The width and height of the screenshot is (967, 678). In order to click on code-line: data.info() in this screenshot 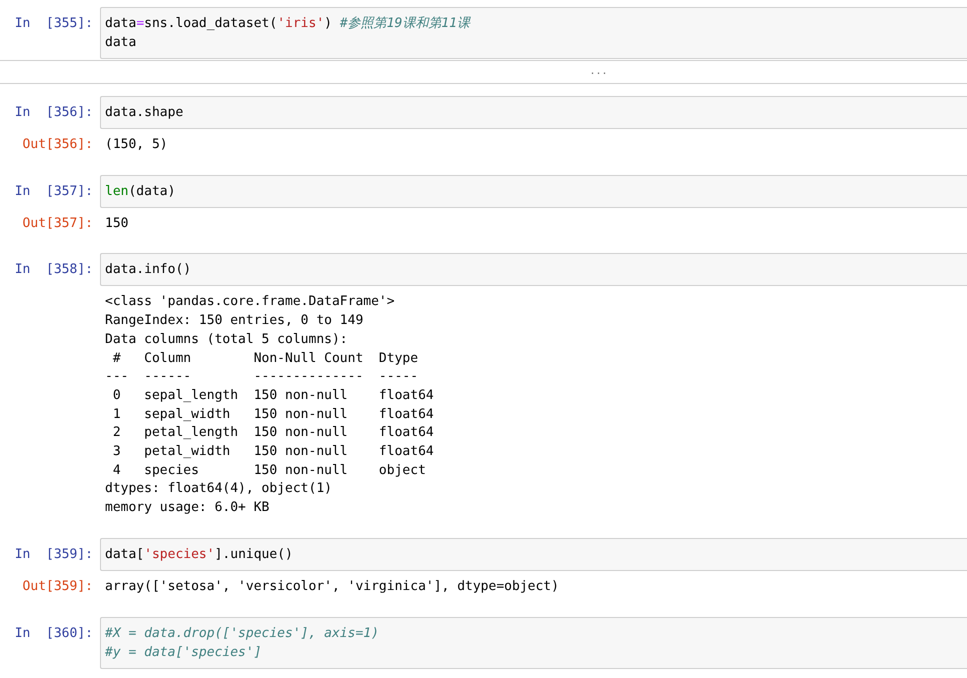, I will do `click(148, 270)`.